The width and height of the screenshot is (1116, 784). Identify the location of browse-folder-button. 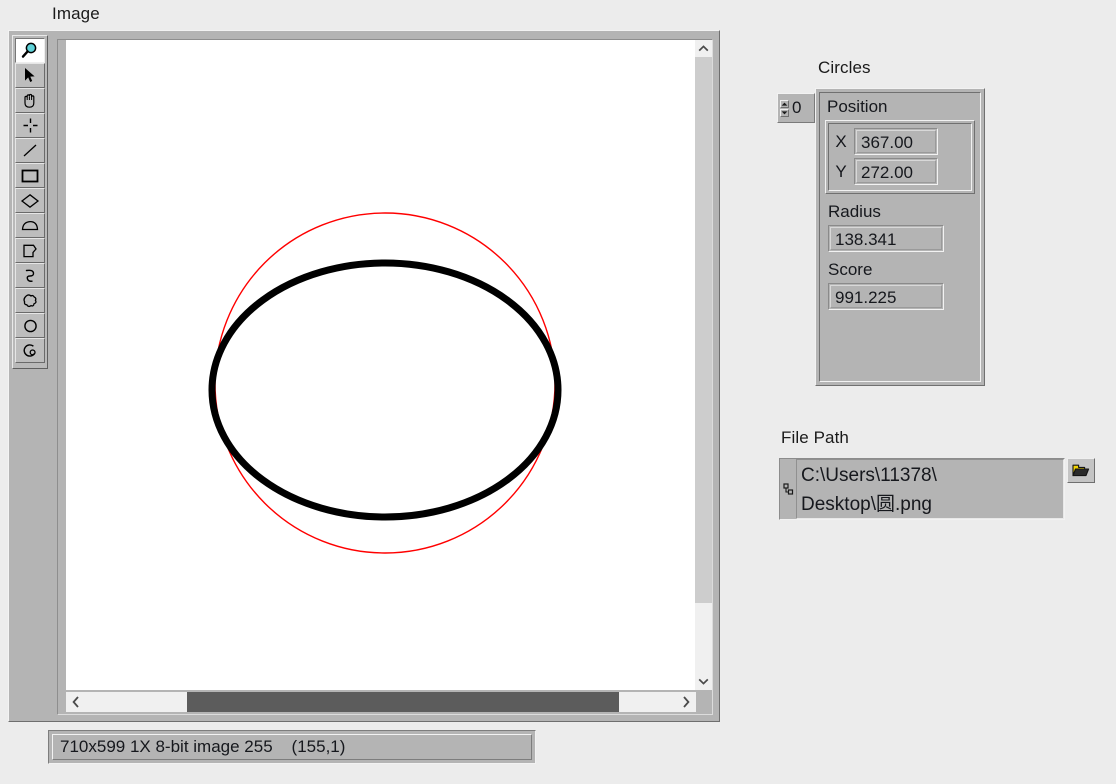
(1081, 470).